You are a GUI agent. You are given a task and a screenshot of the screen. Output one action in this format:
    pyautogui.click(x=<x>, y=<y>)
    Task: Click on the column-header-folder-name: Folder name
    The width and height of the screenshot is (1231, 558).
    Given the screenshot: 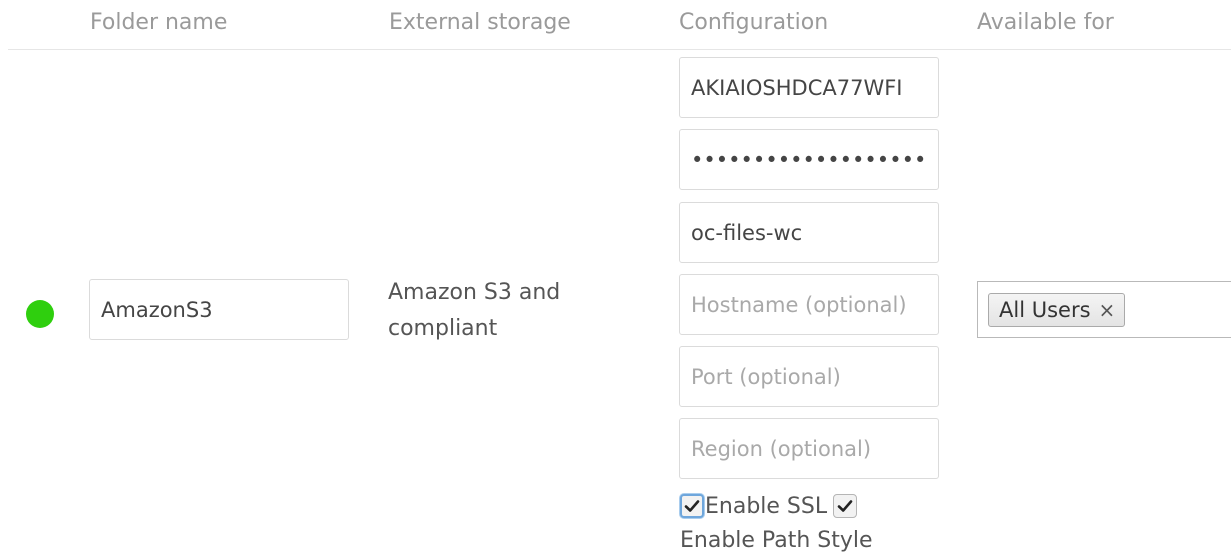 What is the action you would take?
    pyautogui.click(x=159, y=22)
    